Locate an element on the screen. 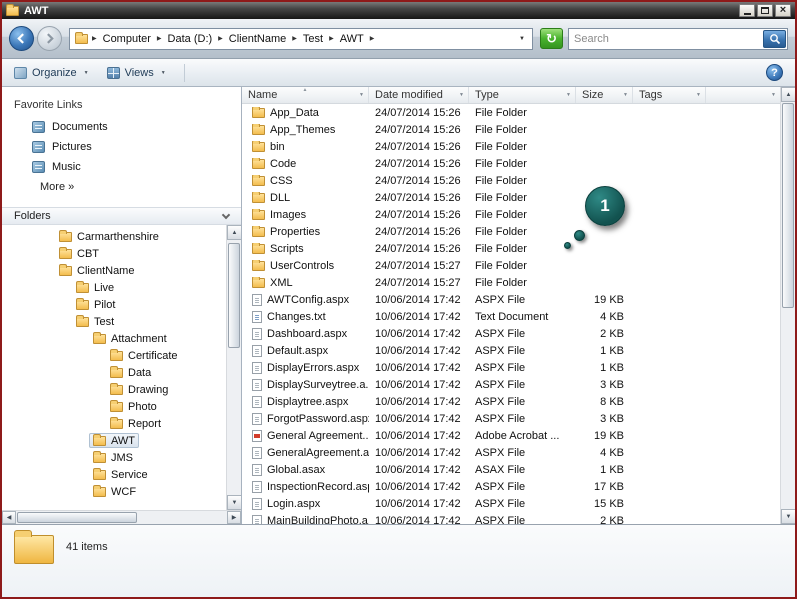  tree-item-certificate: Certificate is located at coordinates (113, 355).